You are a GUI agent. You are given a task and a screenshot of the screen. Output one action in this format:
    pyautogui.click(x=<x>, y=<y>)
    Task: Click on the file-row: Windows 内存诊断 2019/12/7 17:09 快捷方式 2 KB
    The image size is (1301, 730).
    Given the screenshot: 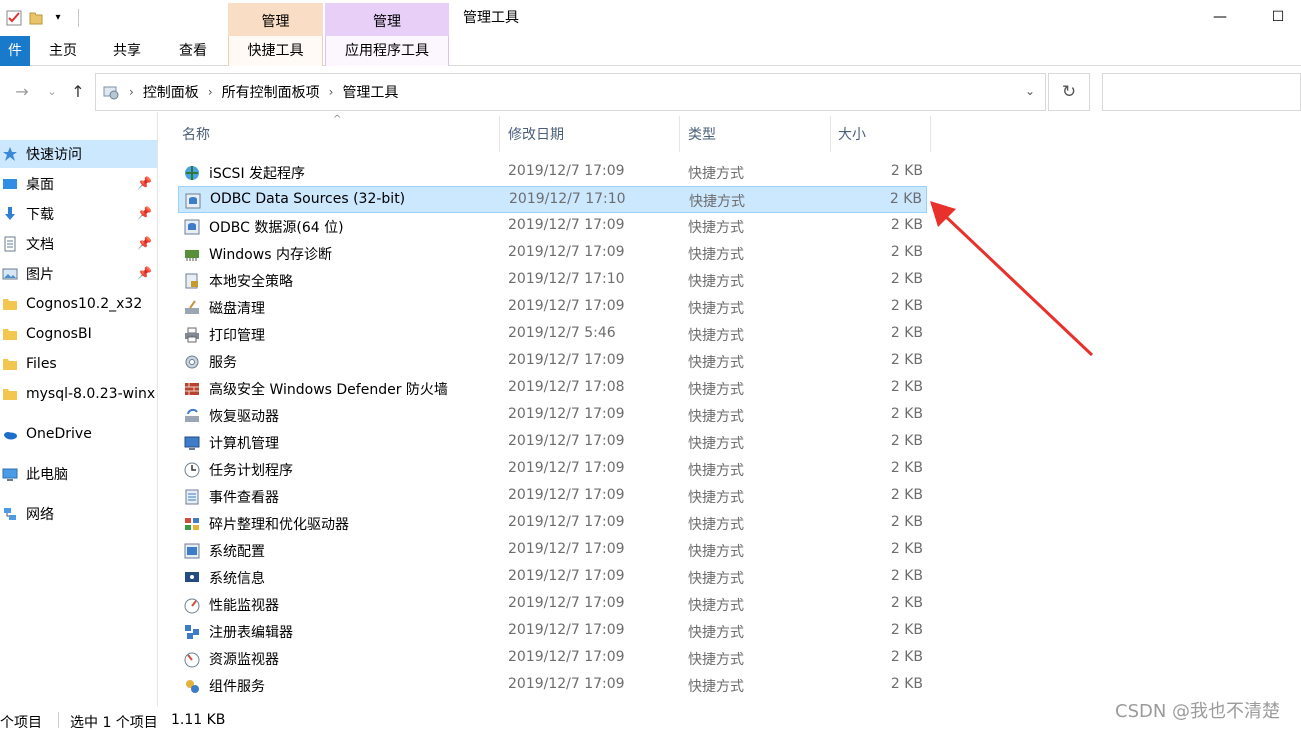 What is the action you would take?
    pyautogui.click(x=552, y=253)
    